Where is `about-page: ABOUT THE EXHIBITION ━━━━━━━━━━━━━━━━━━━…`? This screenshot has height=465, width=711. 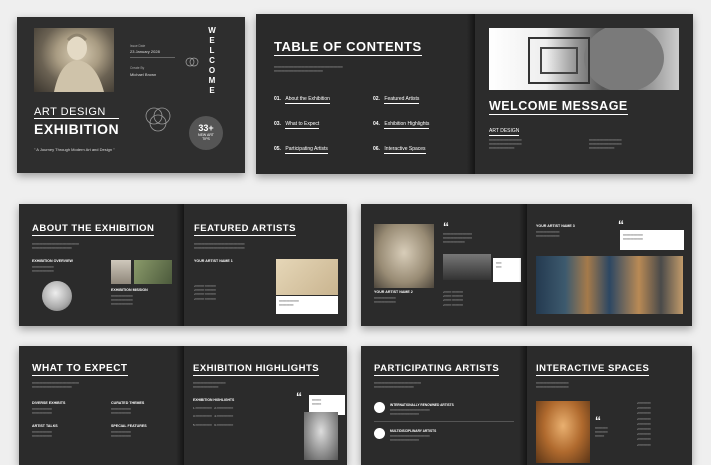 about-page: ABOUT THE EXHIBITION ━━━━━━━━━━━━━━━━━━━… is located at coordinates (101, 265).